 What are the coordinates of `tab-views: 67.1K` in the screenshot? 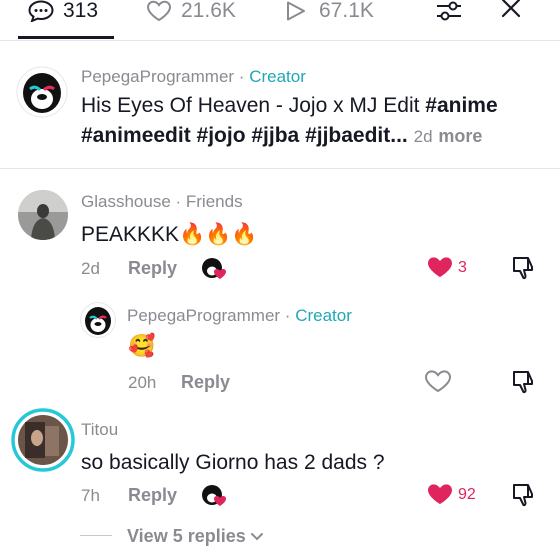 It's located at (329, 11).